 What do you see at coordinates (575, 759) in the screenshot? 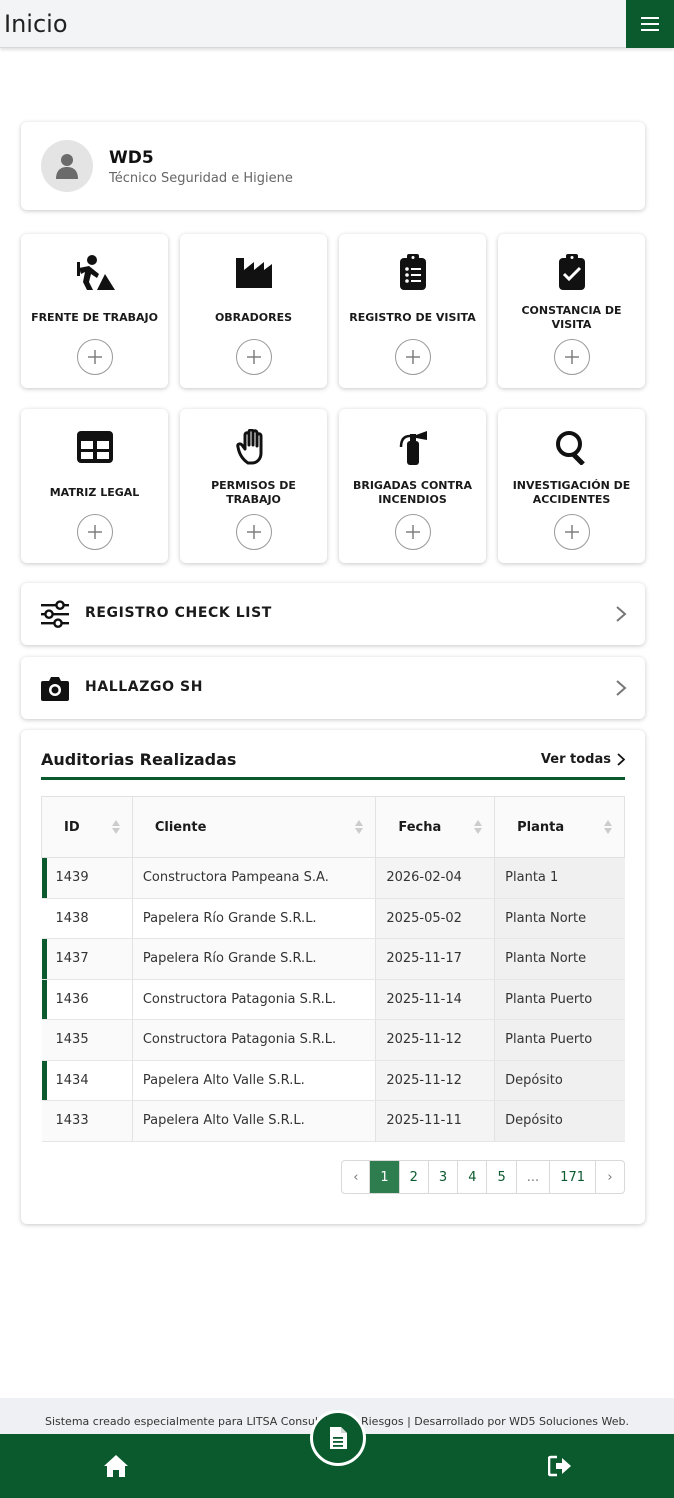
I see `view-all-label: Ver todas` at bounding box center [575, 759].